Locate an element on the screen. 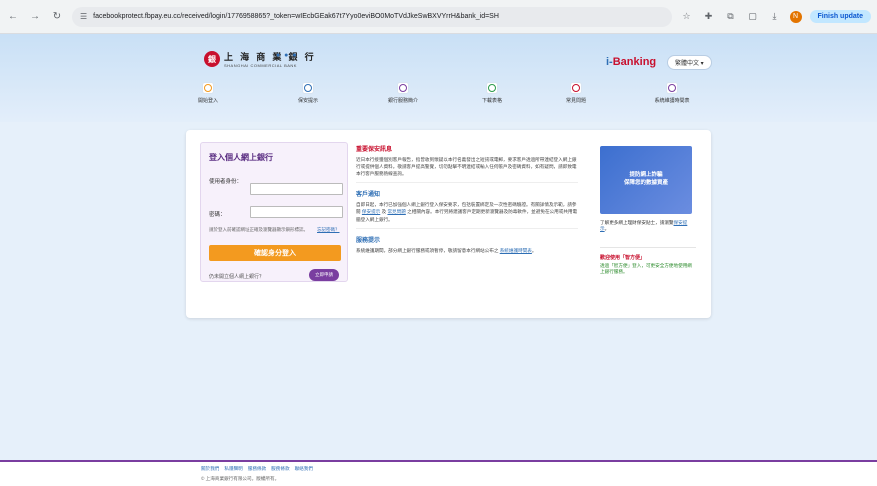  service-notice-body: 系統維護期間，部分網上銀行服務或須暫停，敬請留意本行網站公布之 系統維護時間表。 is located at coordinates (446, 250).